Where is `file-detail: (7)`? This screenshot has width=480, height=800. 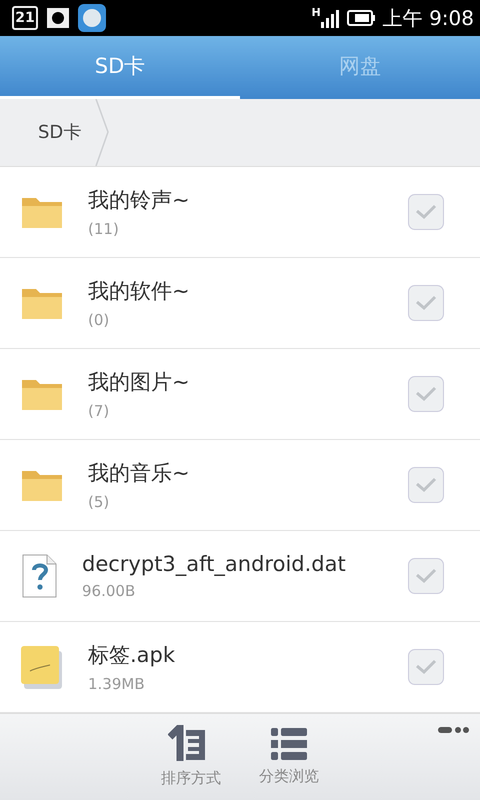 file-detail: (7) is located at coordinates (99, 411).